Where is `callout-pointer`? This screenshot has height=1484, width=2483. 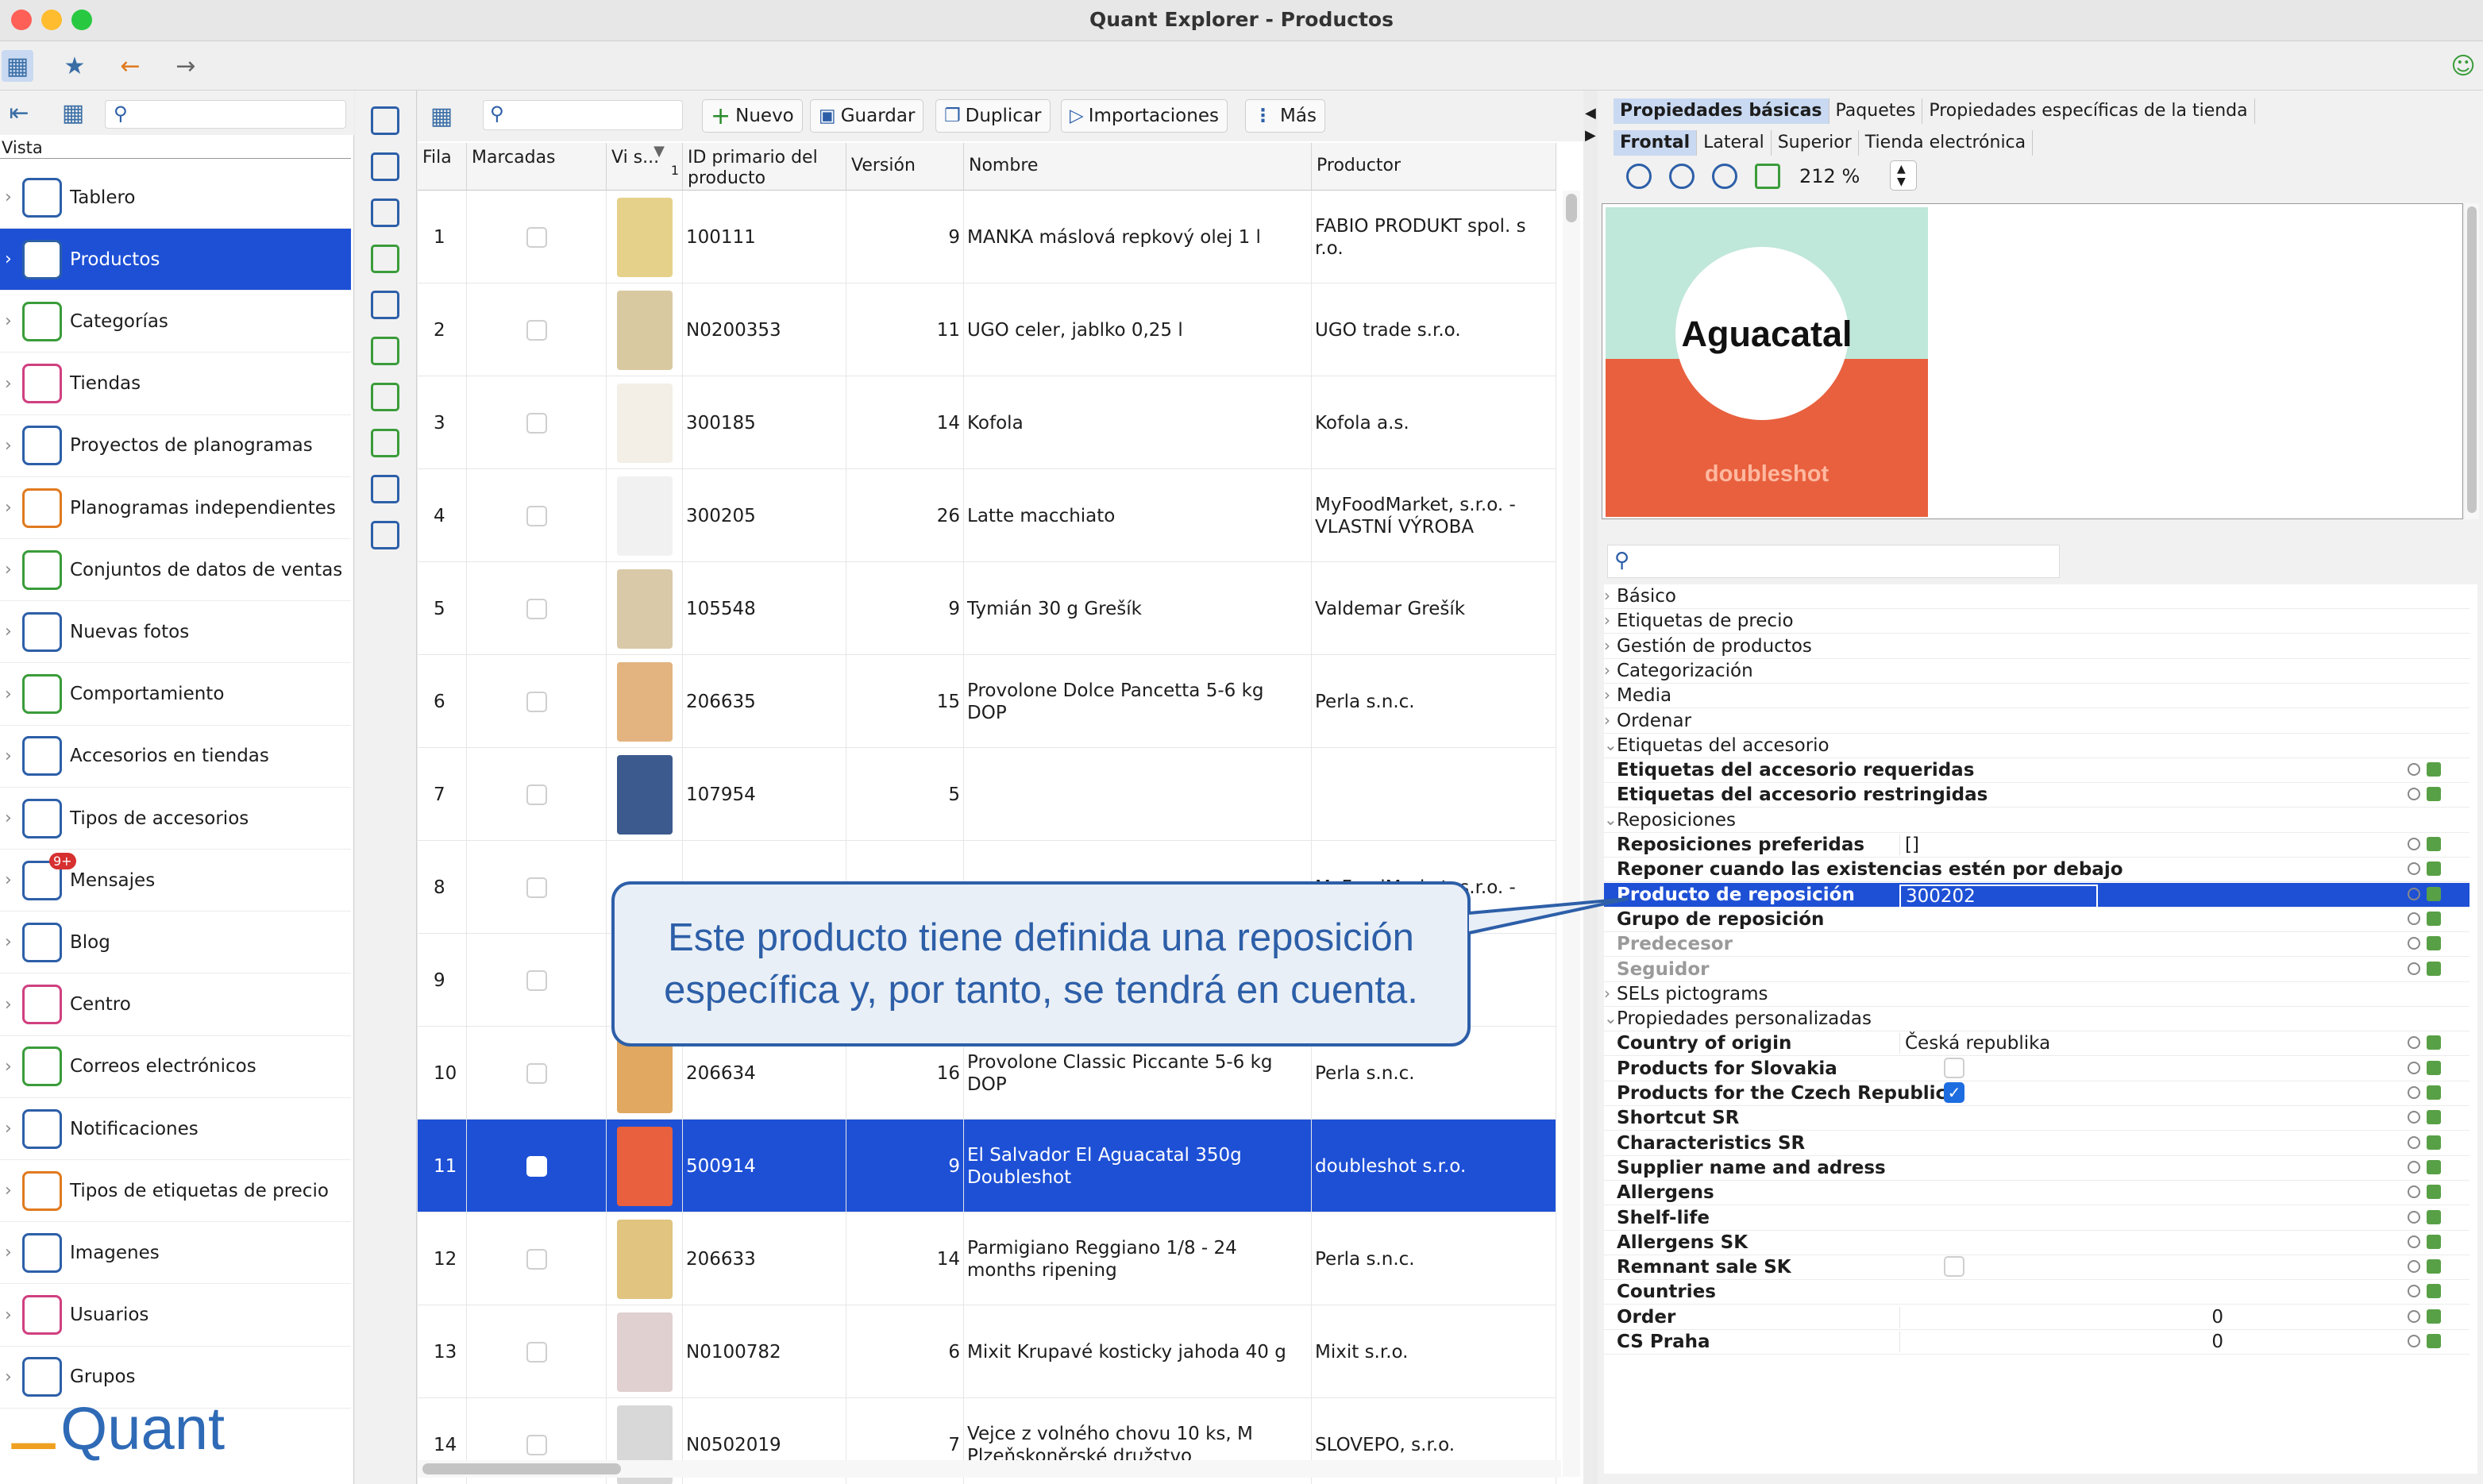 callout-pointer is located at coordinates (1549, 916).